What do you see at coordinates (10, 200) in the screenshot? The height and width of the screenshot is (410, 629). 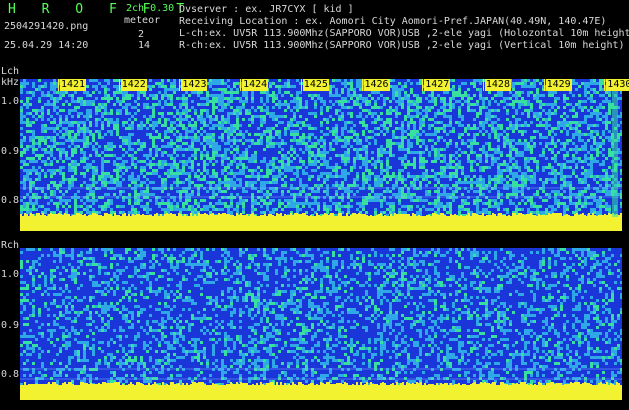 I see `lch-ytick-0-8: 0.8` at bounding box center [10, 200].